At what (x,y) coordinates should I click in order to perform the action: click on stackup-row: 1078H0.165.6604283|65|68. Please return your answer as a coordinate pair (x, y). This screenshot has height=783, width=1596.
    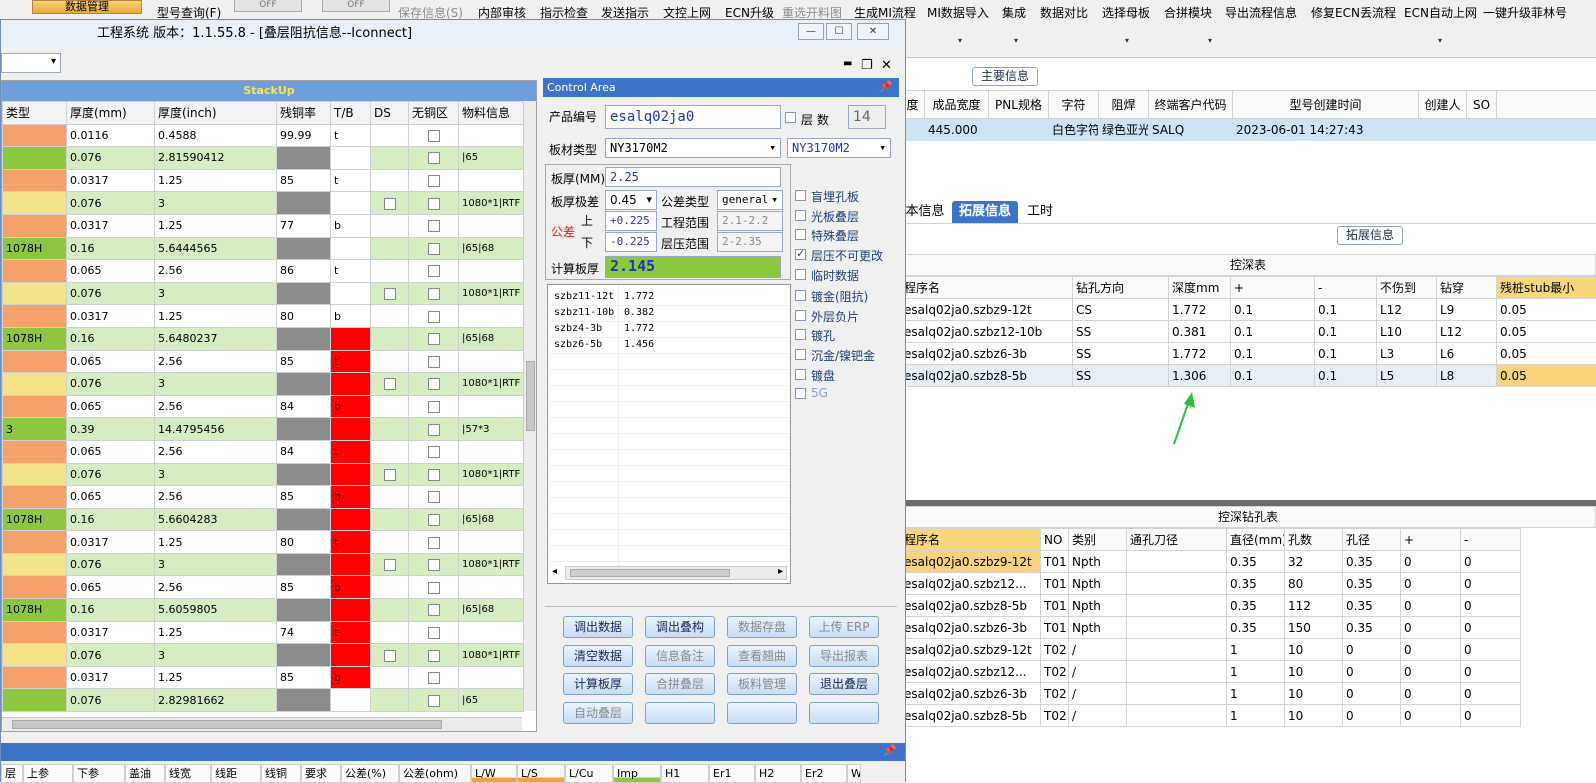
    Looking at the image, I should click on (263, 519).